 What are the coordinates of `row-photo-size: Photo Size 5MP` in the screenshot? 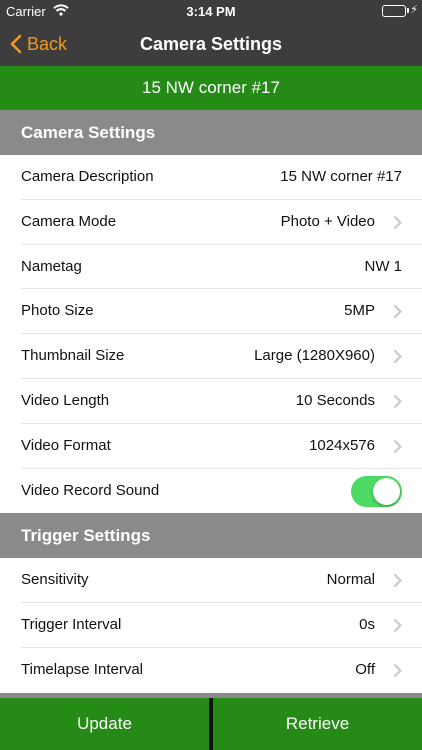 It's located at (211, 312).